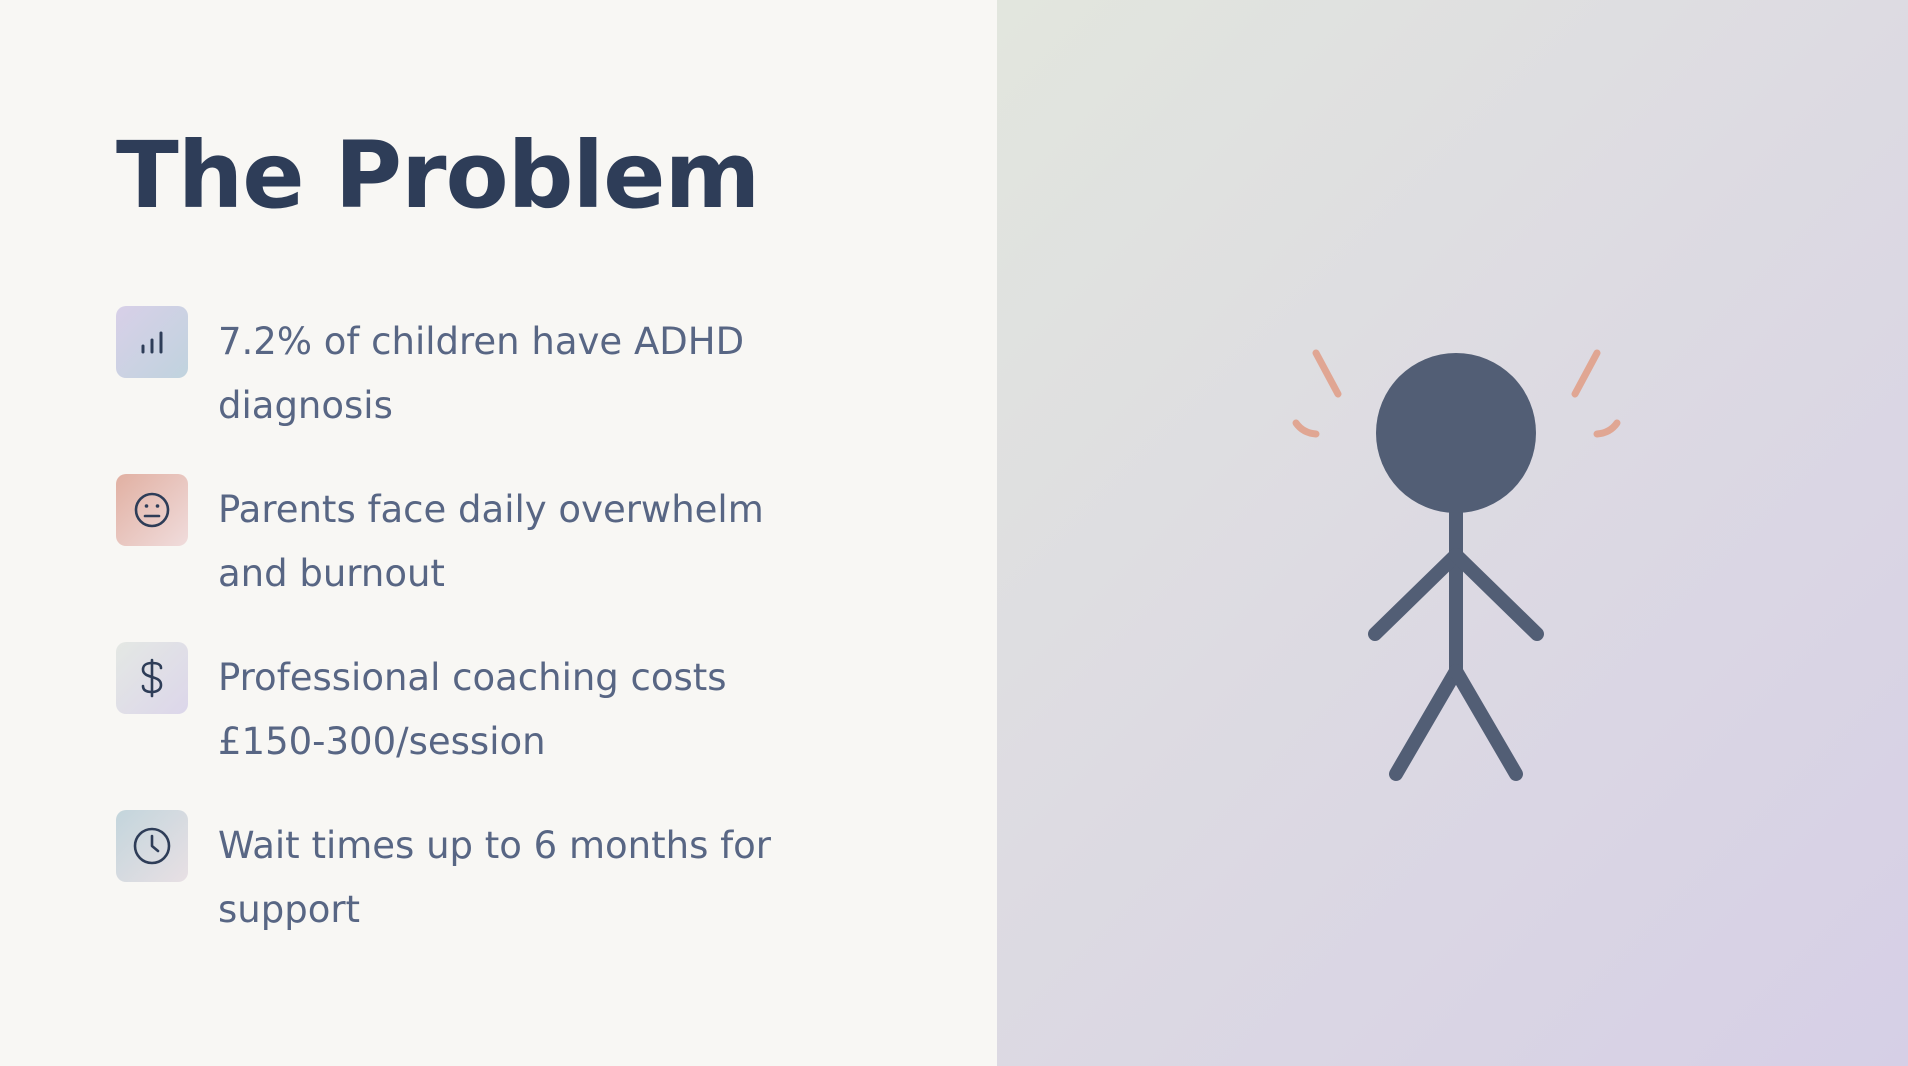 The image size is (1908, 1066). I want to click on list-item-text: Wait times up to 6 months for support, so click(494, 877).